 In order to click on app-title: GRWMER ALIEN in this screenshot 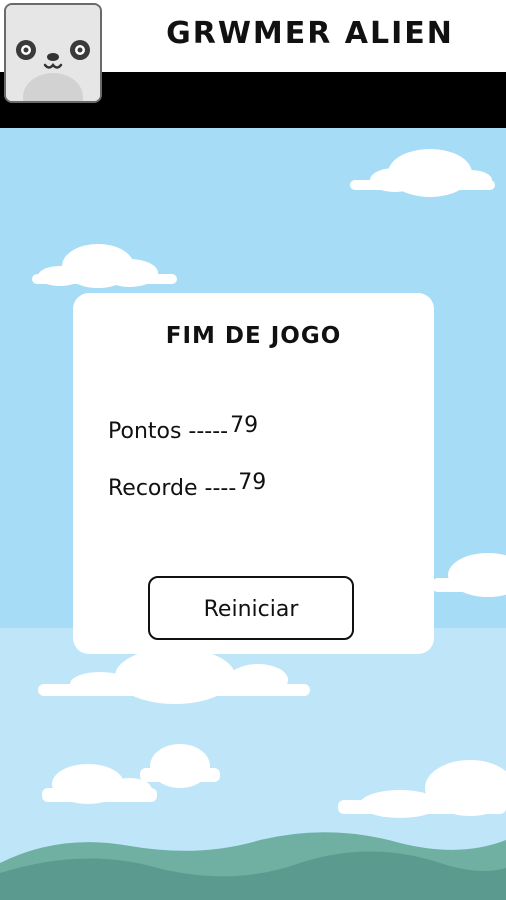, I will do `click(310, 33)`.